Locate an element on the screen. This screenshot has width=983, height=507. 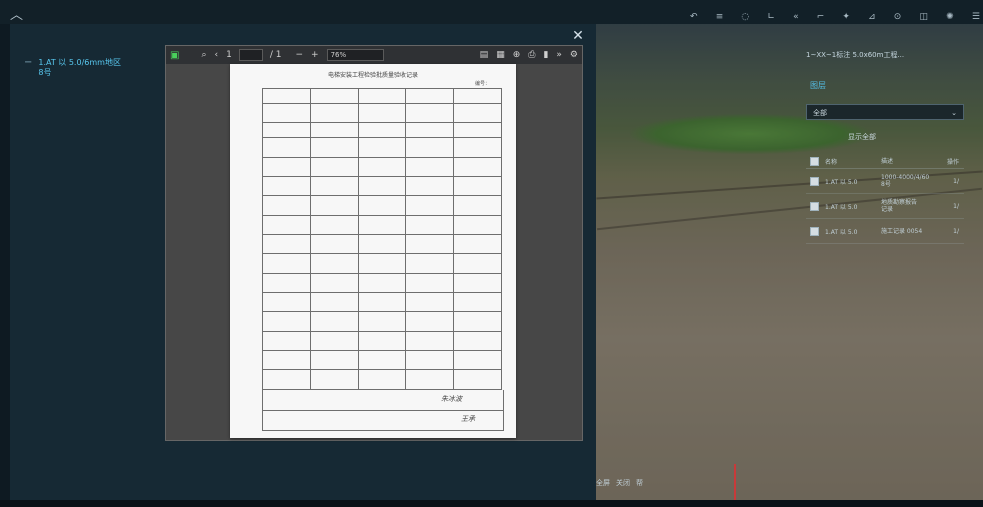
list-item: 1.AT 以 5.0 1000-4000/4/60 8号 1/ is located at coordinates (885, 181).